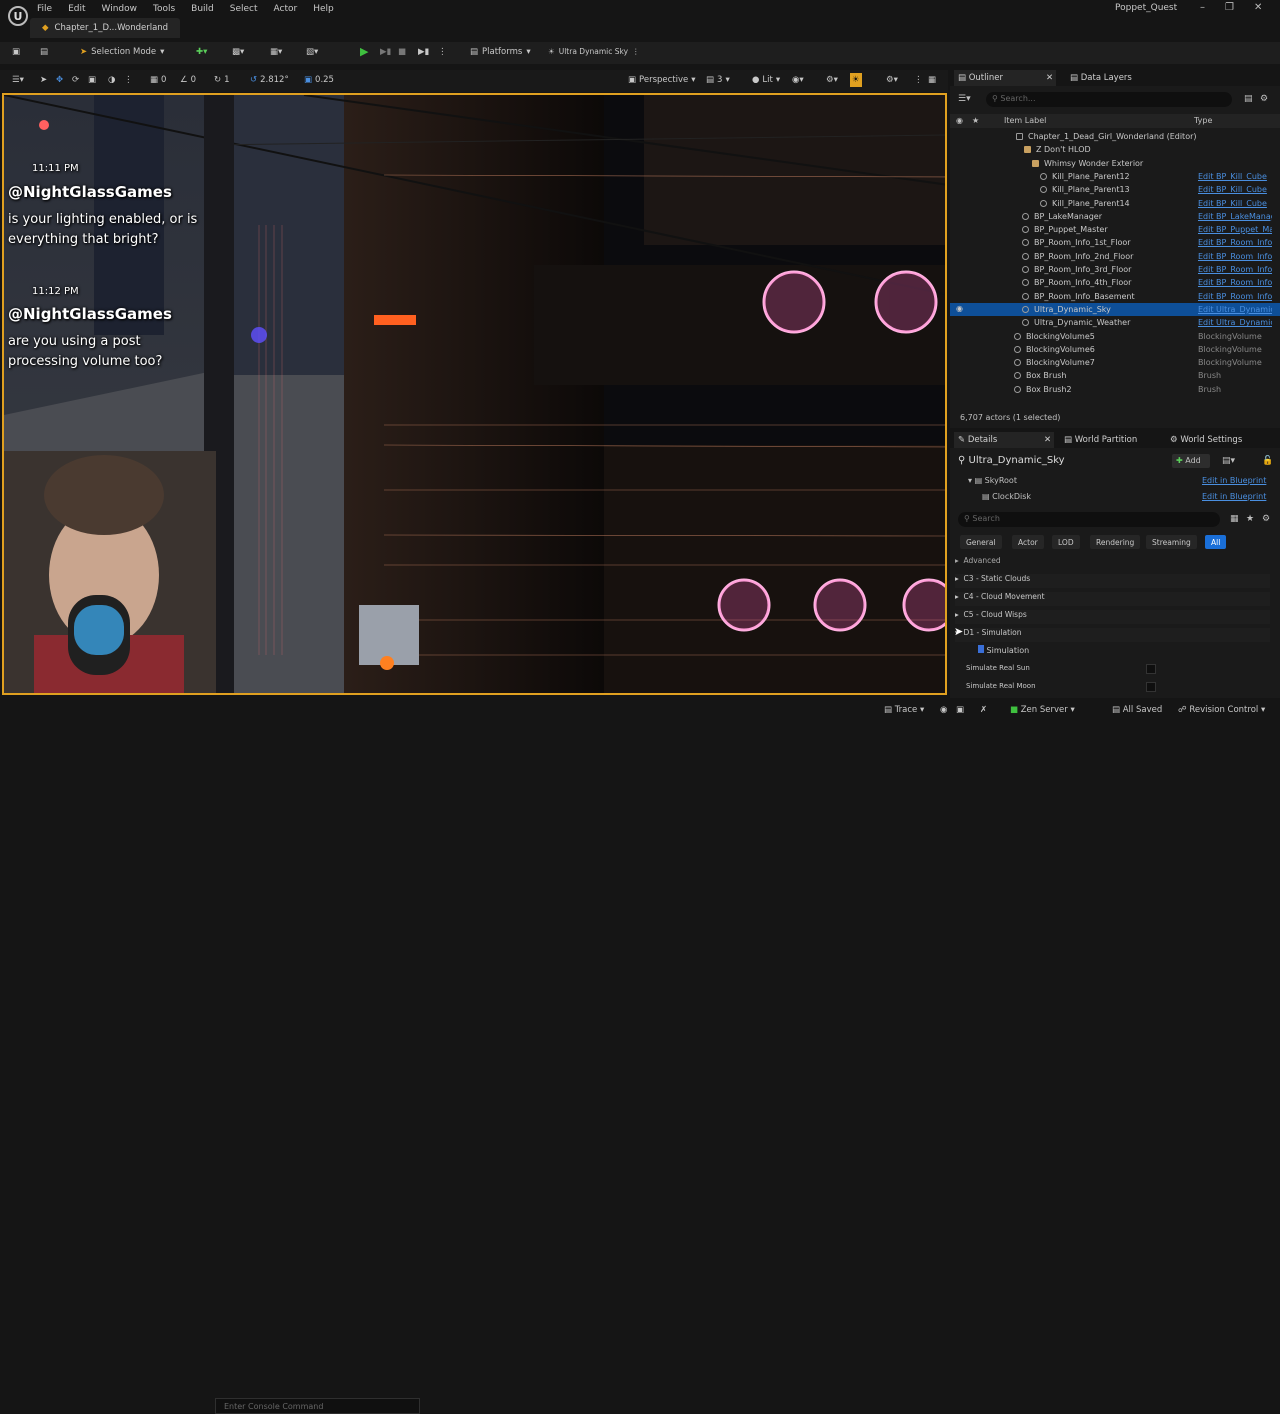 The width and height of the screenshot is (1280, 1414). Describe the element at coordinates (892, 80) in the screenshot. I see `gear-icon: ⚙▾` at that location.